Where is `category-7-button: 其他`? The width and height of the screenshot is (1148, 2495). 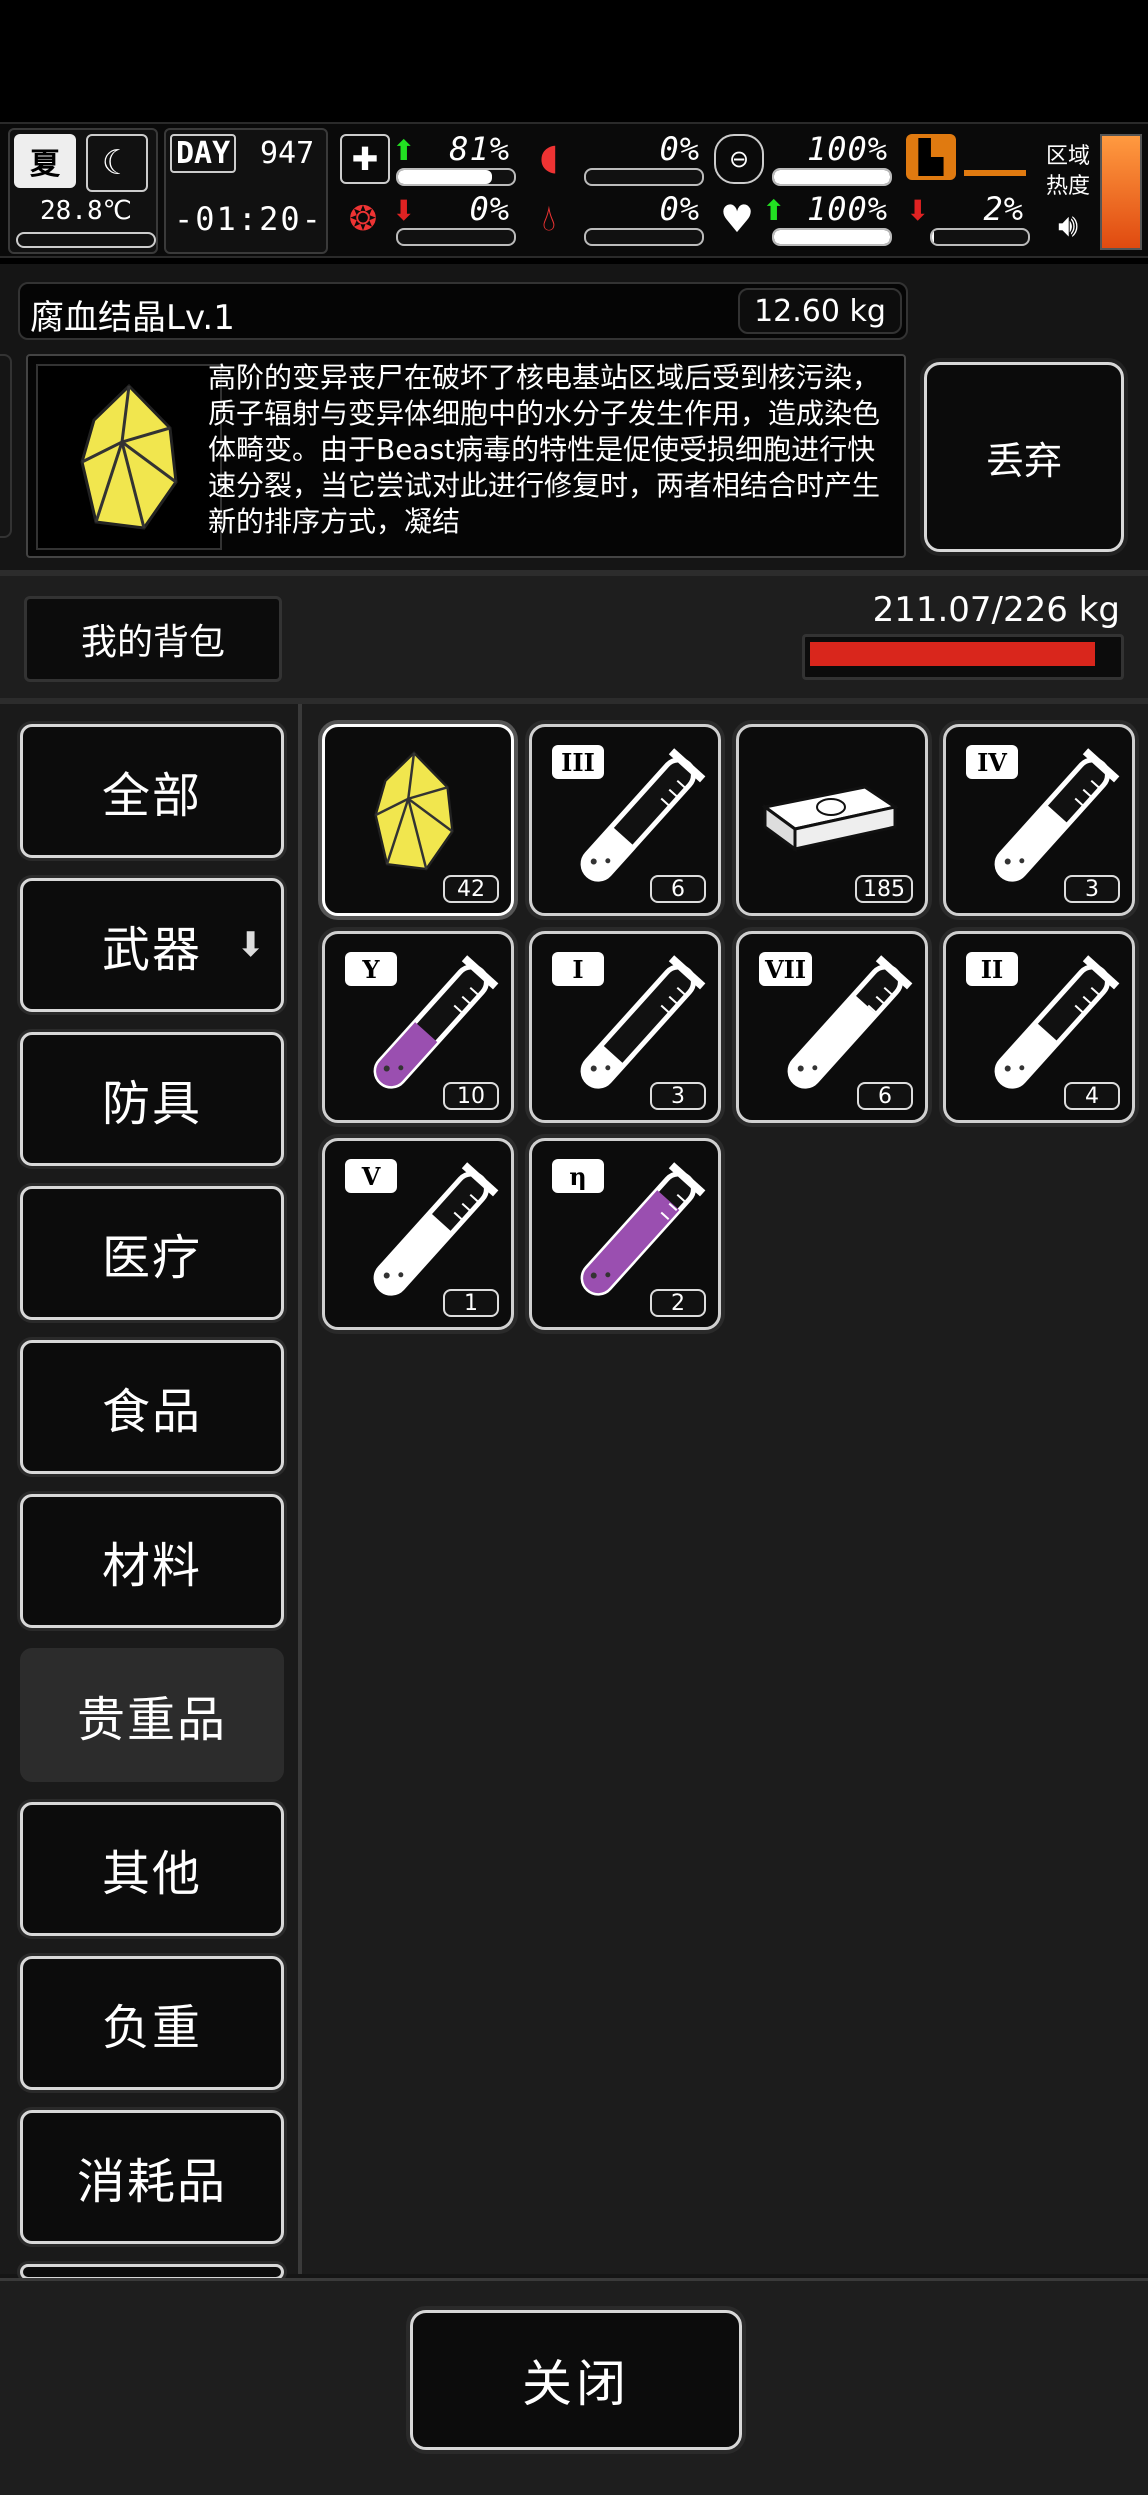 category-7-button: 其他 is located at coordinates (152, 1869).